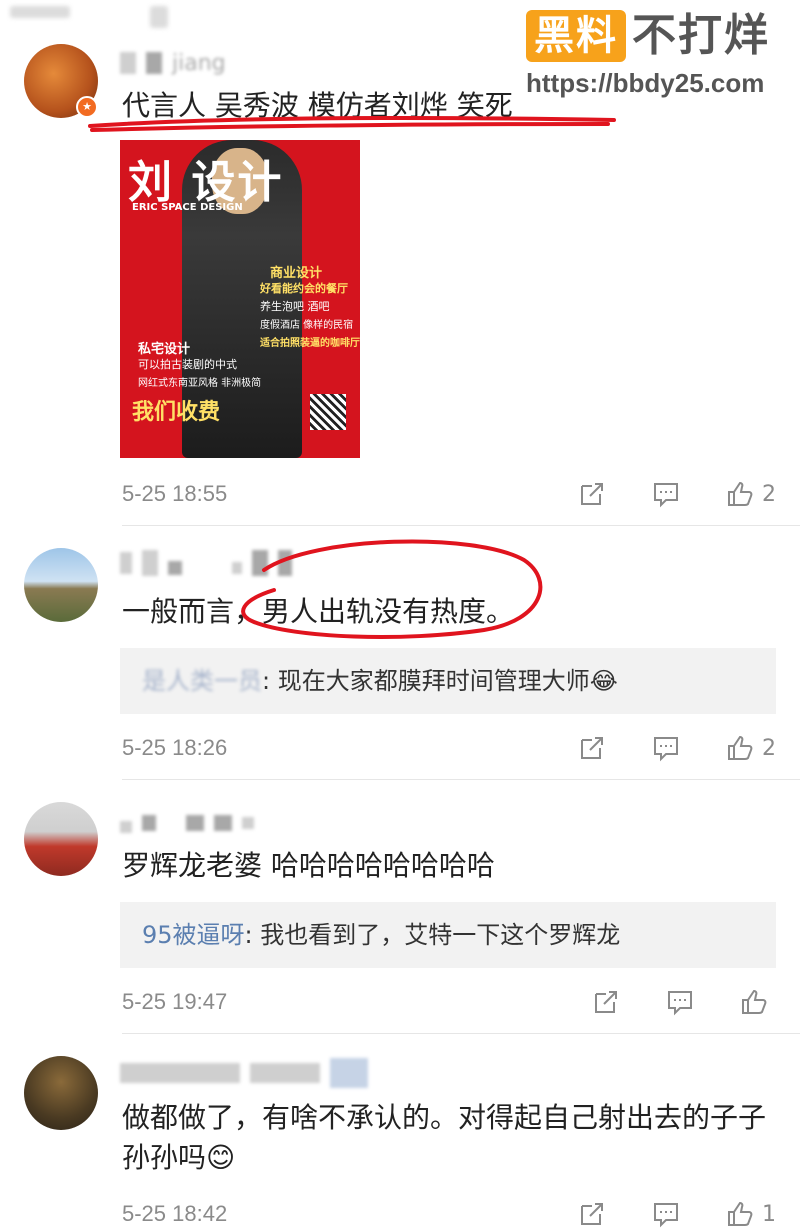 This screenshot has width=800, height=1232. I want to click on poster-line: 私宅设计, so click(164, 349).